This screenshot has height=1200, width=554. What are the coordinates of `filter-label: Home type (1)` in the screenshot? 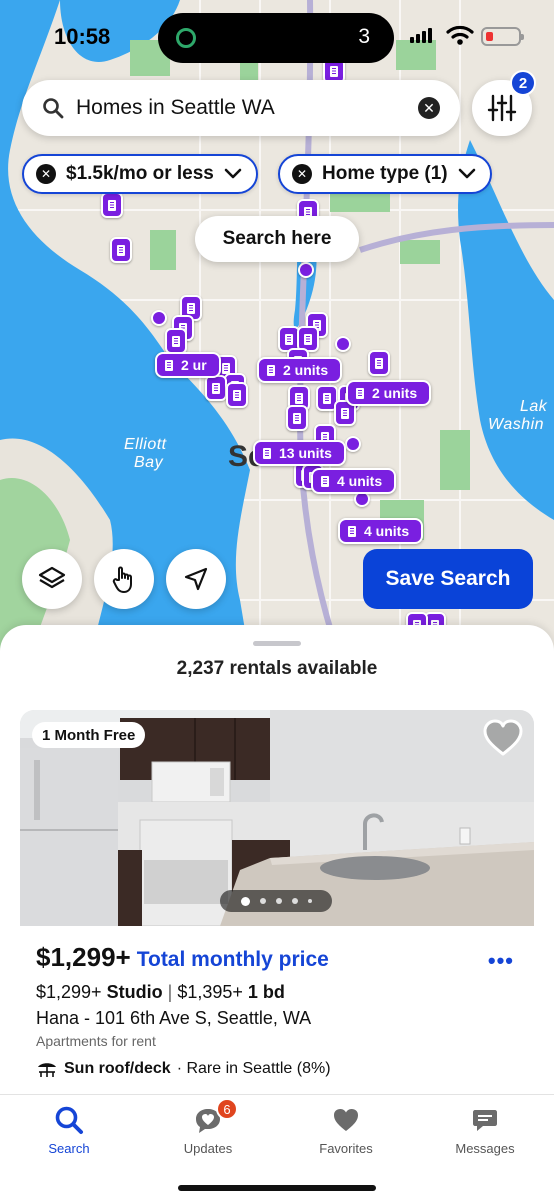 It's located at (385, 173).